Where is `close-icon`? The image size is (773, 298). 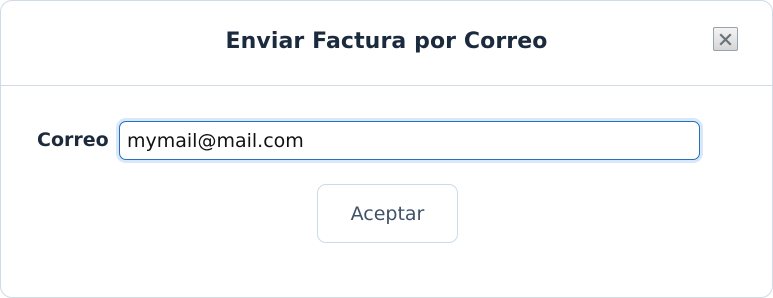 close-icon is located at coordinates (725, 39).